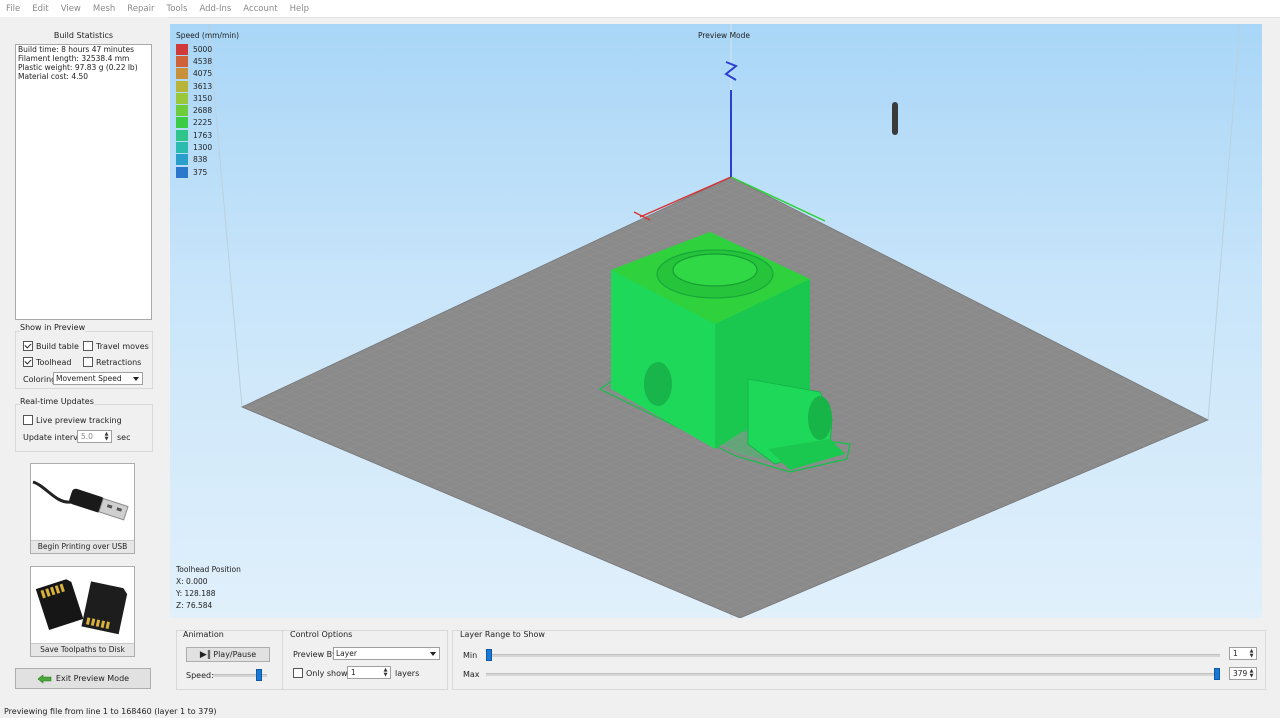 The image size is (1280, 718). Describe the element at coordinates (260, 9) in the screenshot. I see `menu-item-account: Account` at that location.